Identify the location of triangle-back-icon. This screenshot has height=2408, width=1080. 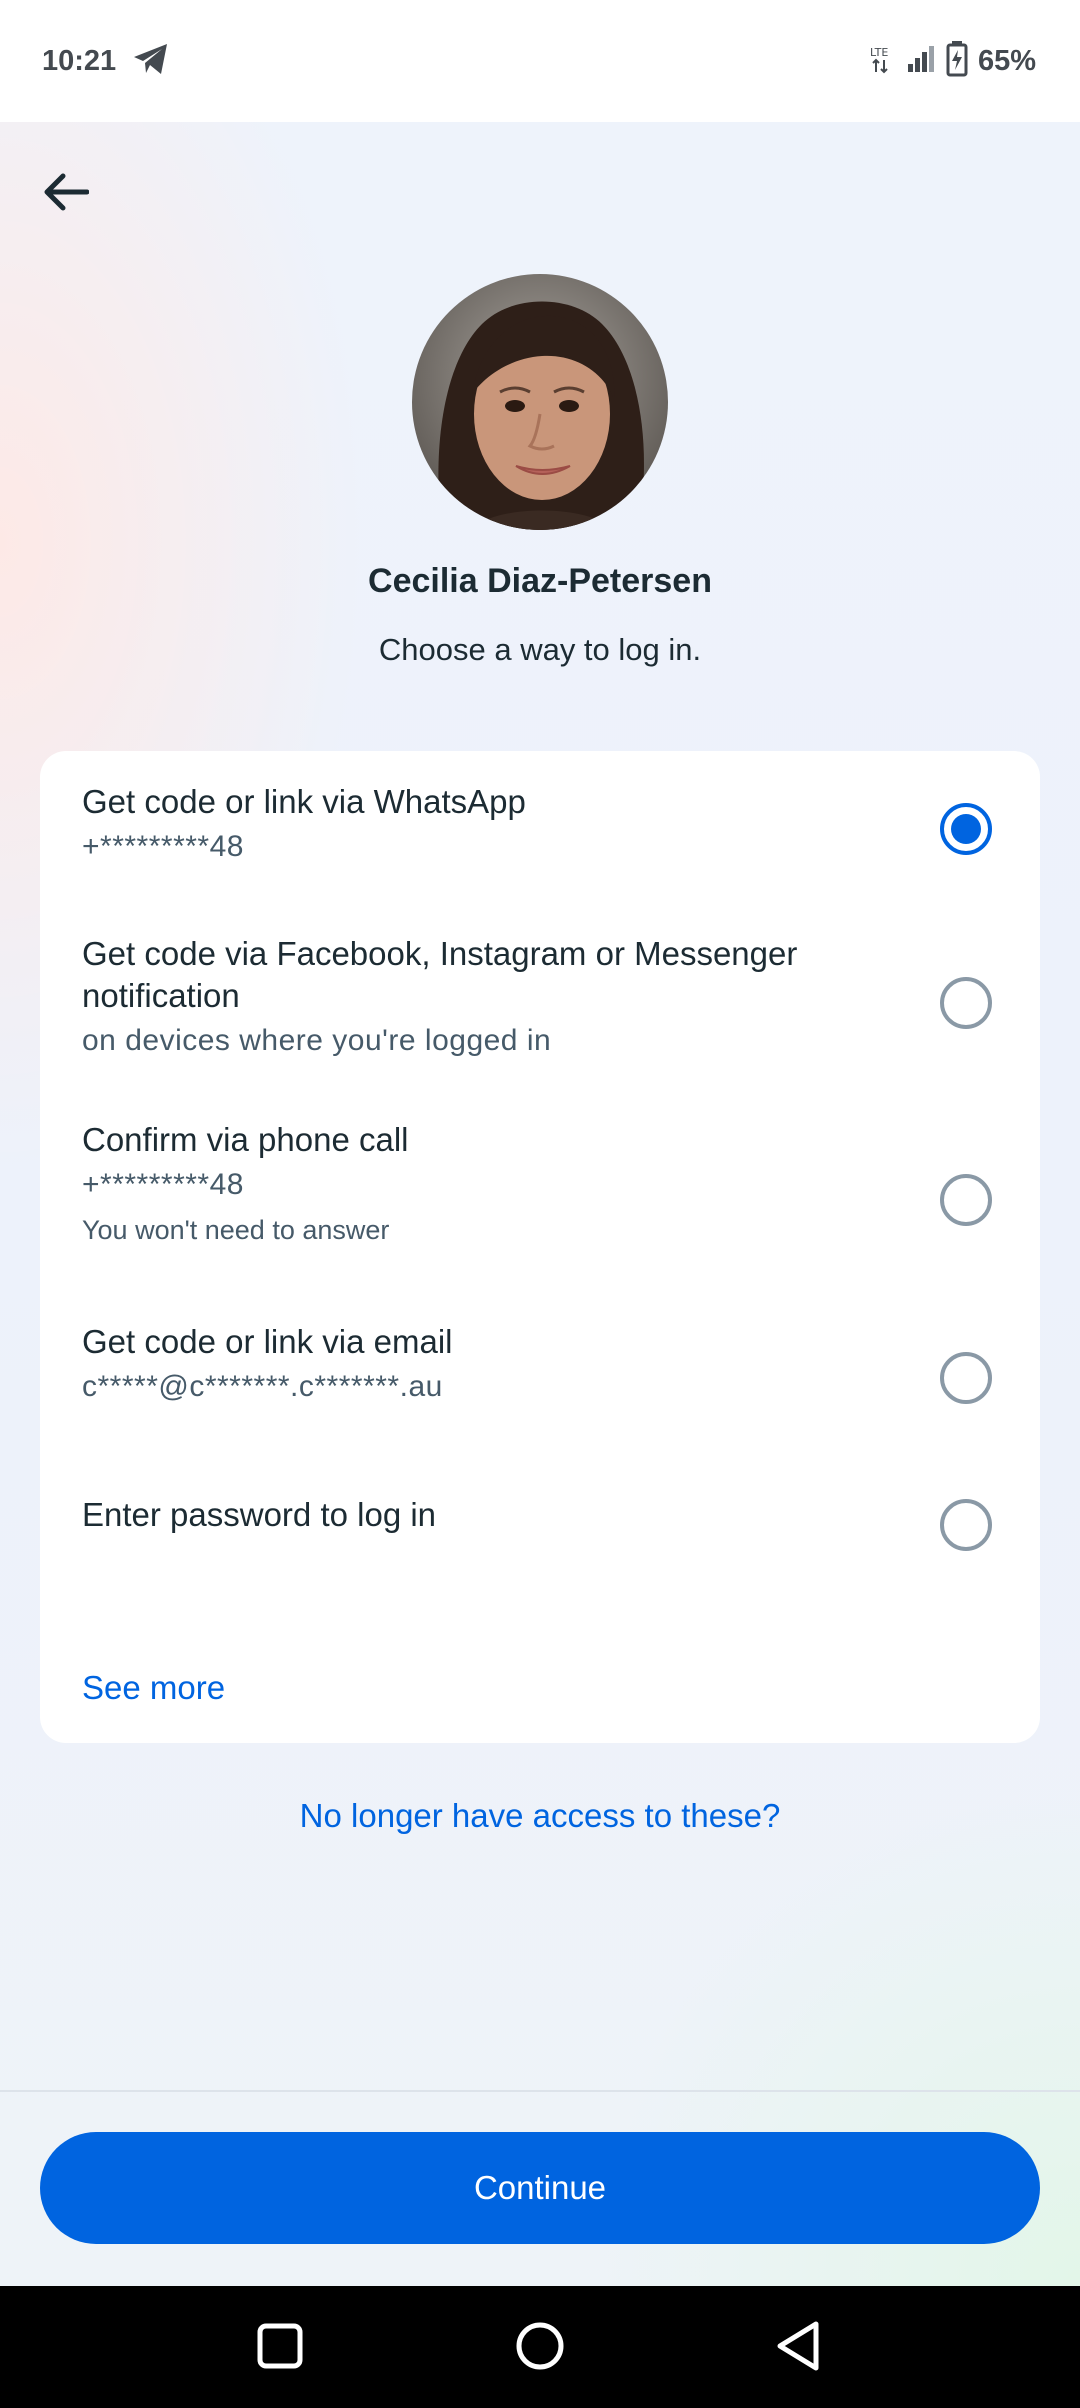
(798, 2346).